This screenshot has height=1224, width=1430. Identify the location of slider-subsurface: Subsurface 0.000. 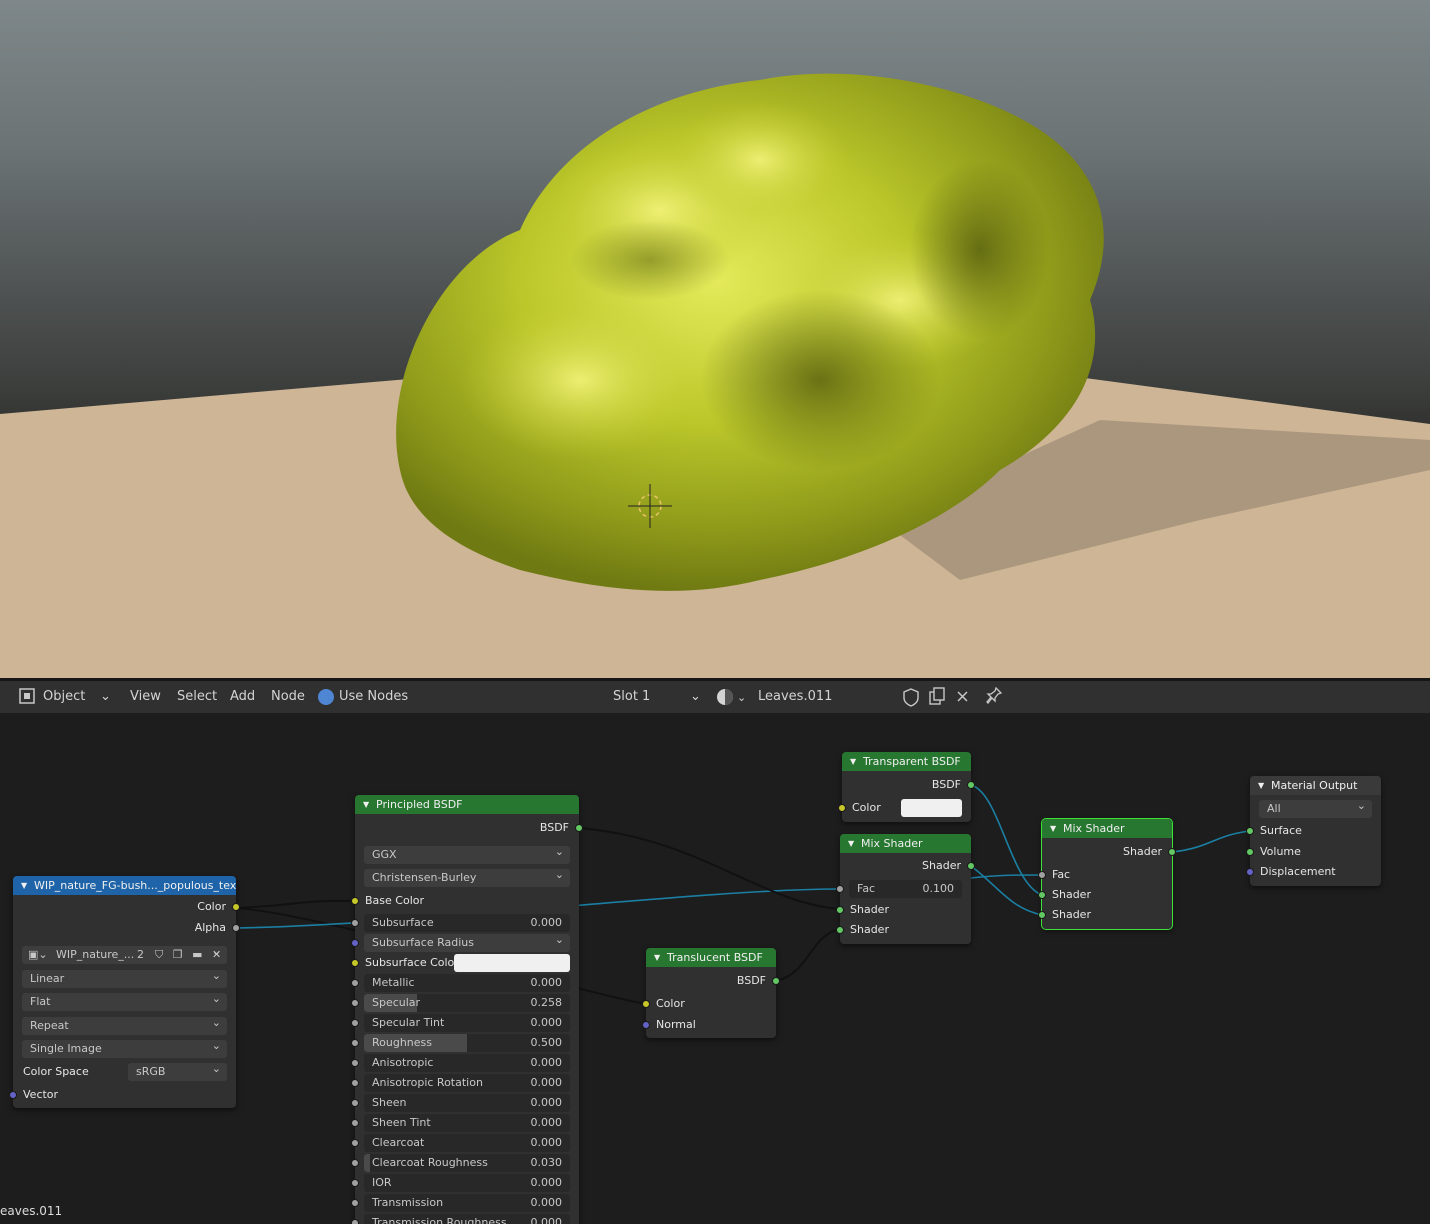
(467, 923).